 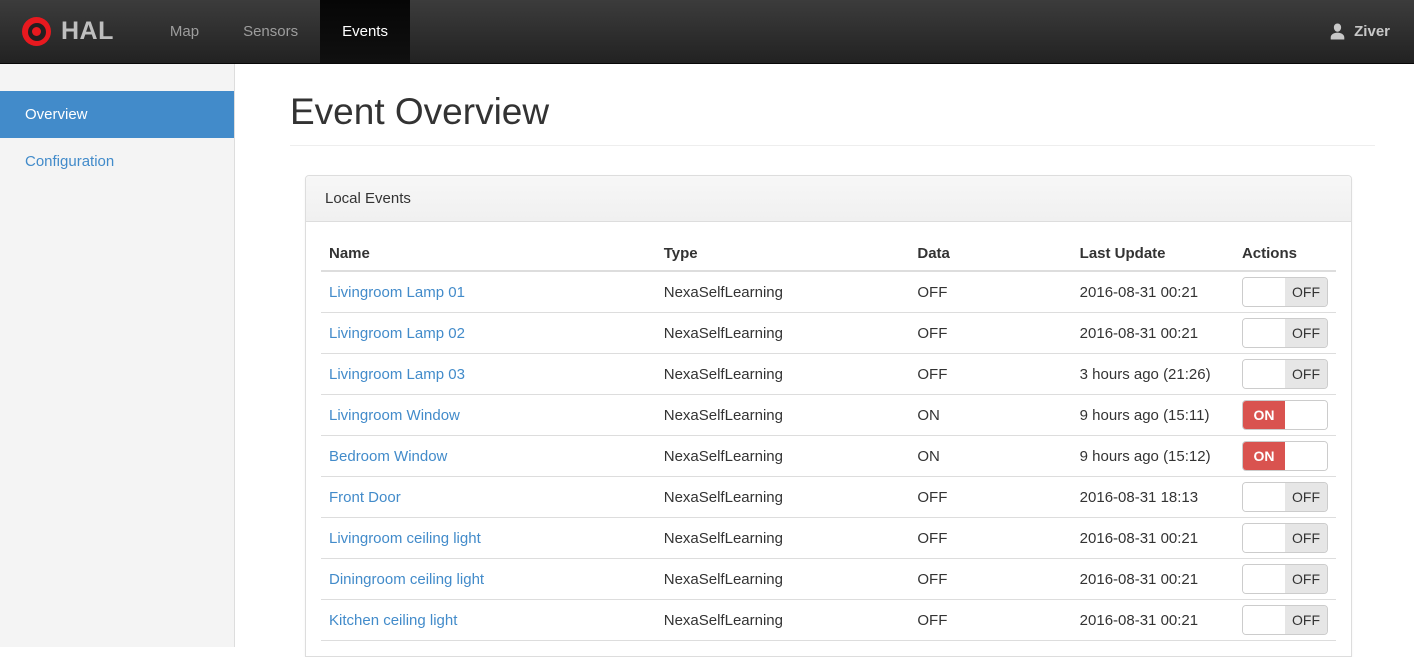 I want to click on nav-item-events: Events, so click(x=365, y=31).